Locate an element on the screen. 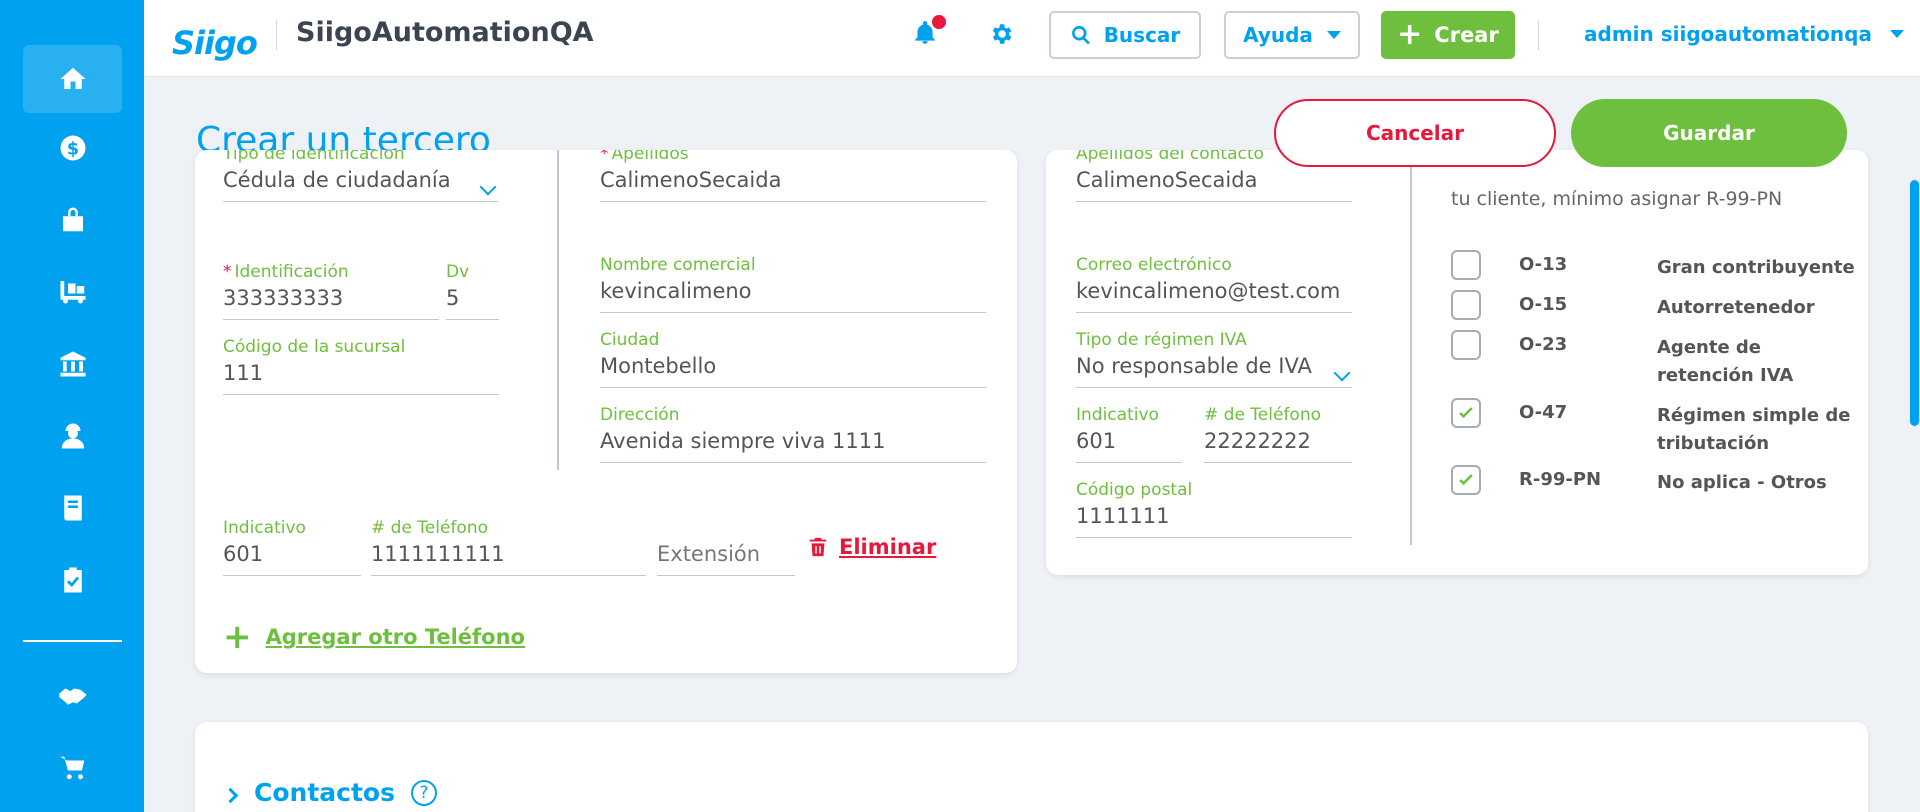 The width and height of the screenshot is (1920, 812). sidebar-item-partners is located at coordinates (72, 696).